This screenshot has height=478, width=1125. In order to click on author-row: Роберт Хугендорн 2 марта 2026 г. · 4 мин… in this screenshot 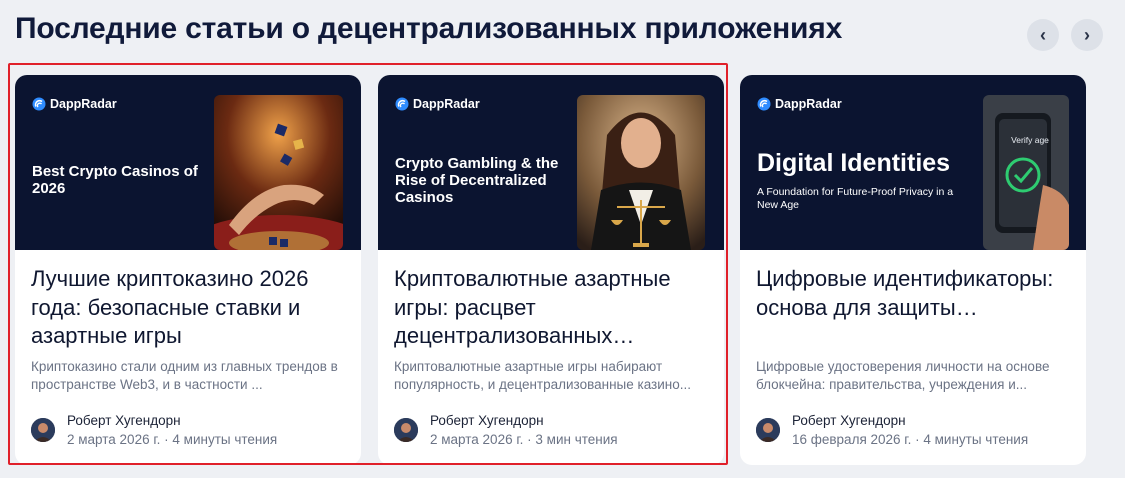, I will do `click(154, 430)`.